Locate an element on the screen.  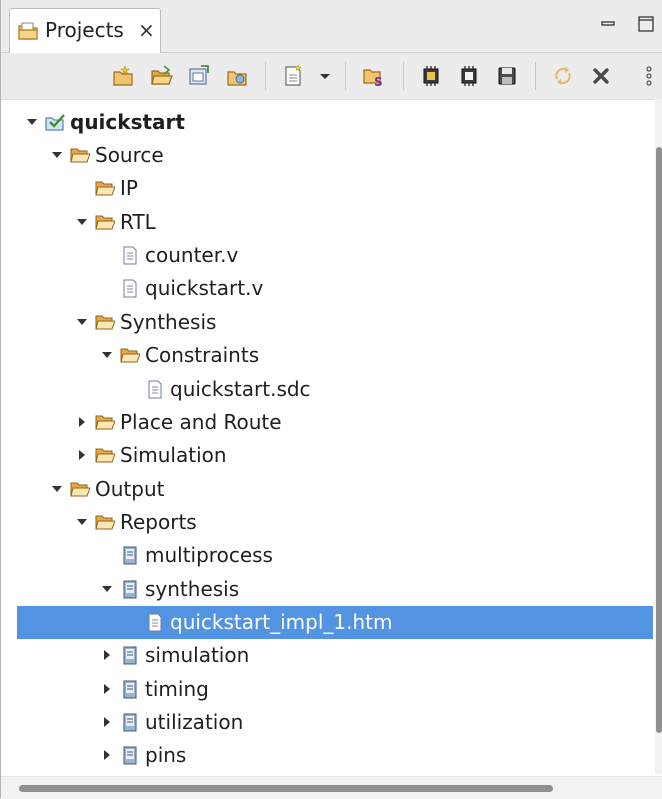
tree-item: Simulation is located at coordinates (327, 455).